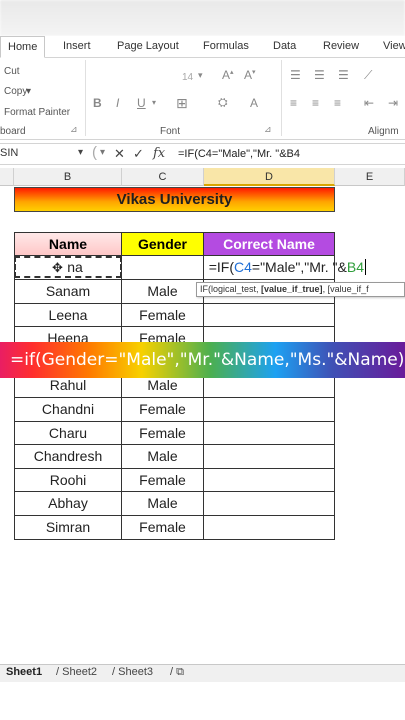  What do you see at coordinates (370, 177) in the screenshot?
I see `column-header-e: E` at bounding box center [370, 177].